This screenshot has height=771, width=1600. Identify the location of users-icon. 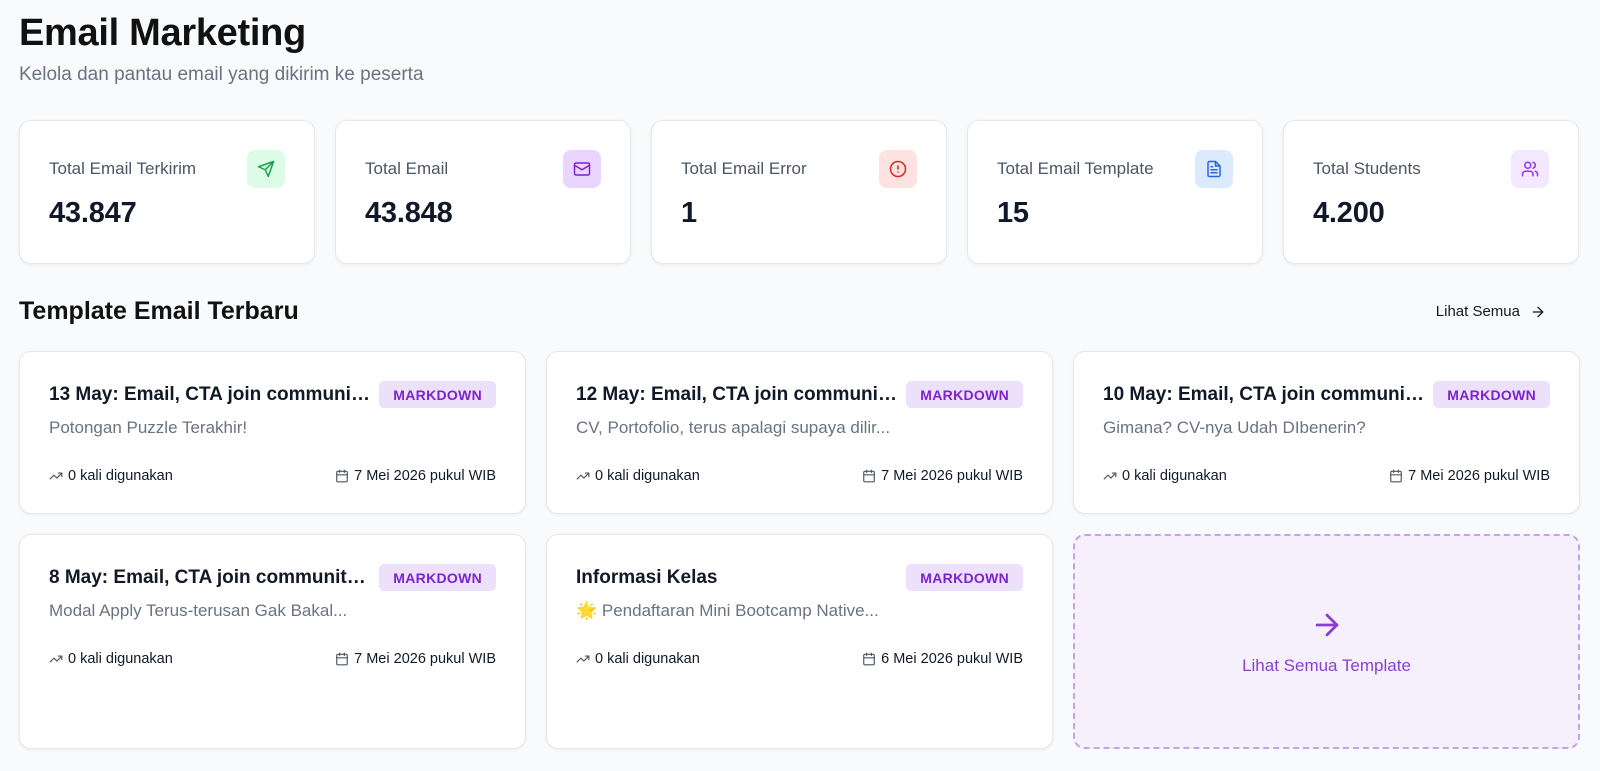
(1530, 169).